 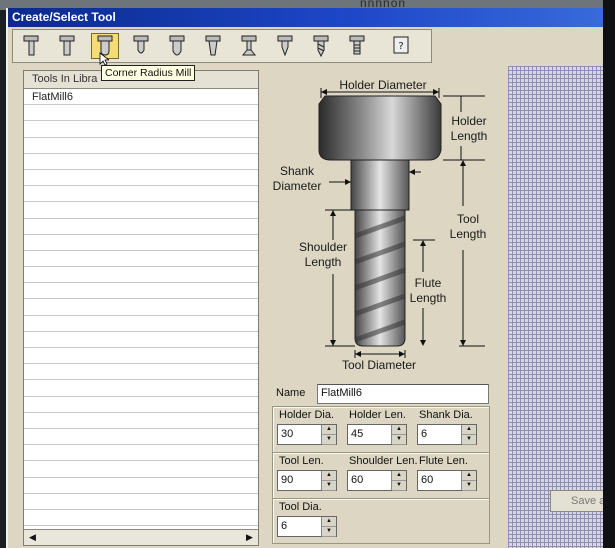 I want to click on tool-dia-spinner: 6 ▲ ▼, so click(x=307, y=526).